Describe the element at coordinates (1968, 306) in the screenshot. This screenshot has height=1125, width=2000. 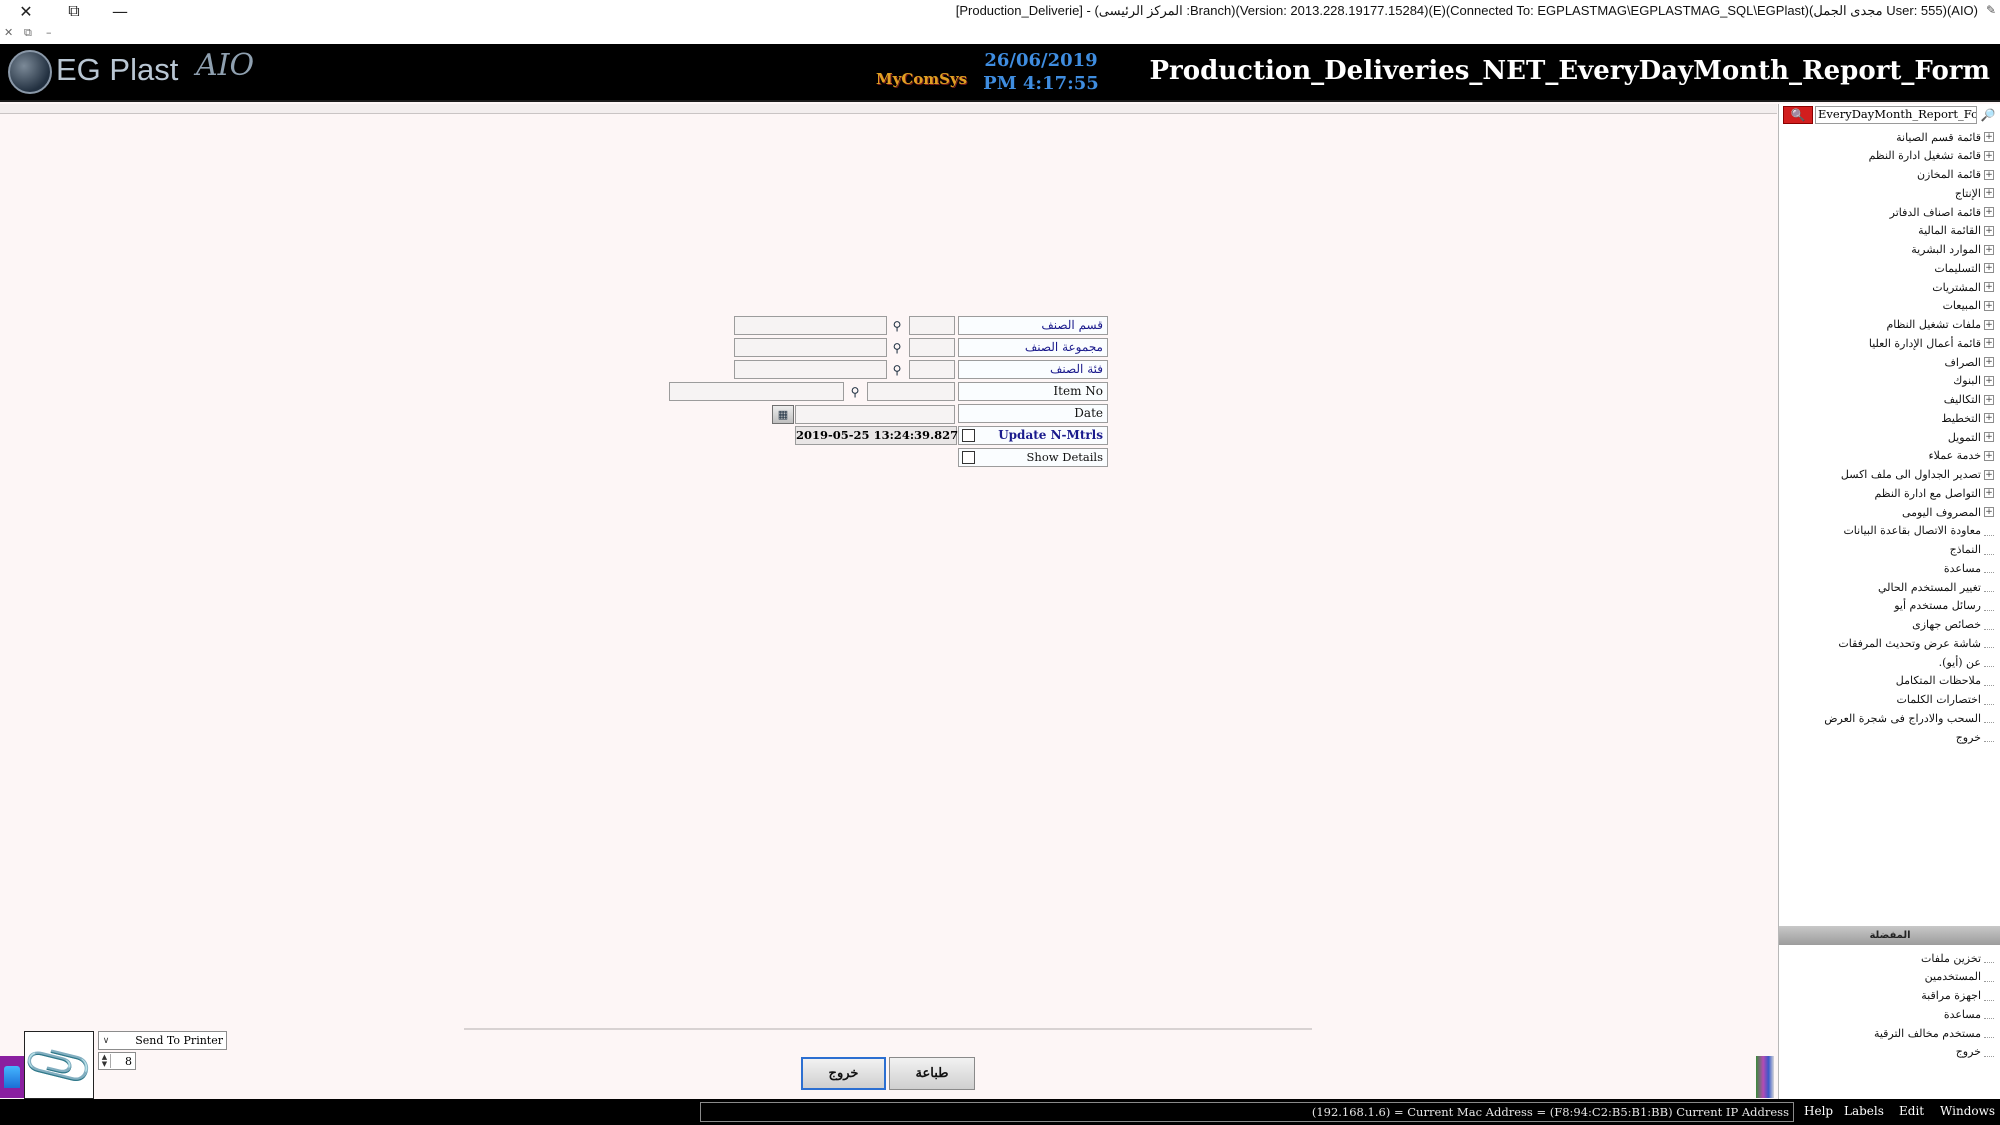
I see `sidebar-menu-item: + المبيعات` at that location.